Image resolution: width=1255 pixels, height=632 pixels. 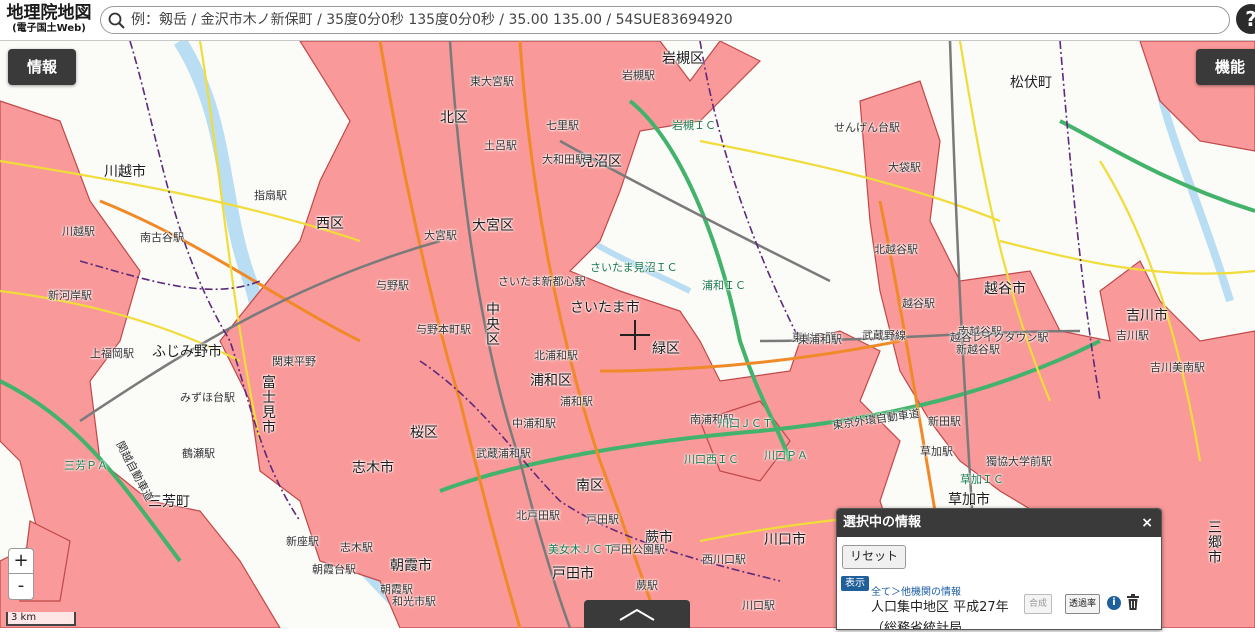 I want to click on station-label: 与野本町駅, so click(x=443, y=329).